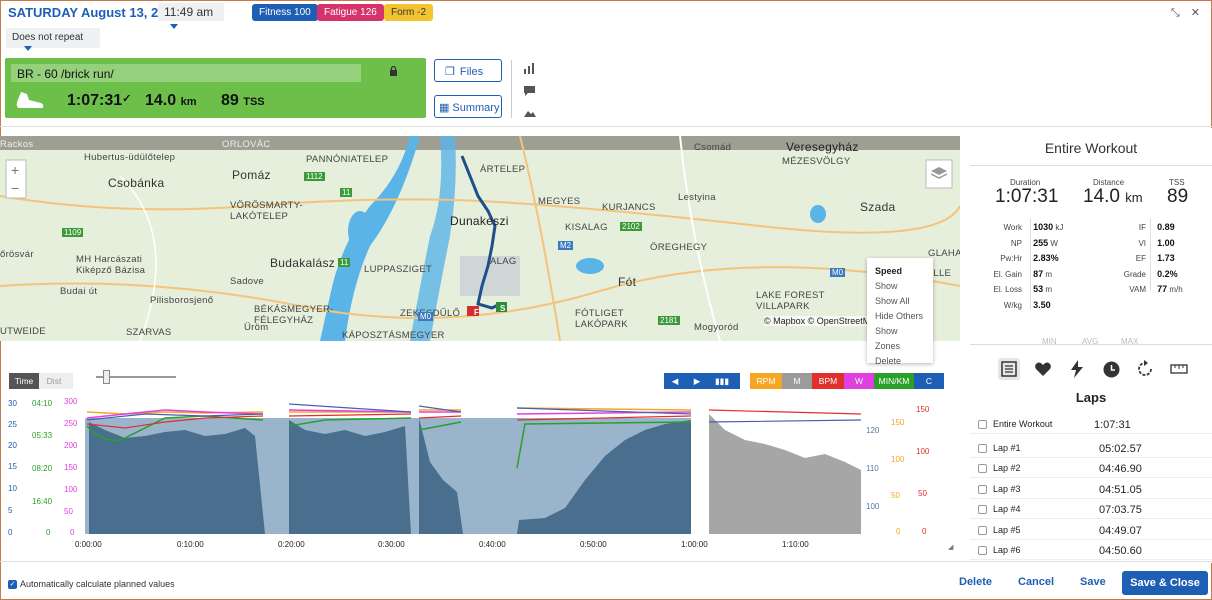 This screenshot has height=600, width=1212. I want to click on resize-handle-icon: ◢, so click(950, 547).